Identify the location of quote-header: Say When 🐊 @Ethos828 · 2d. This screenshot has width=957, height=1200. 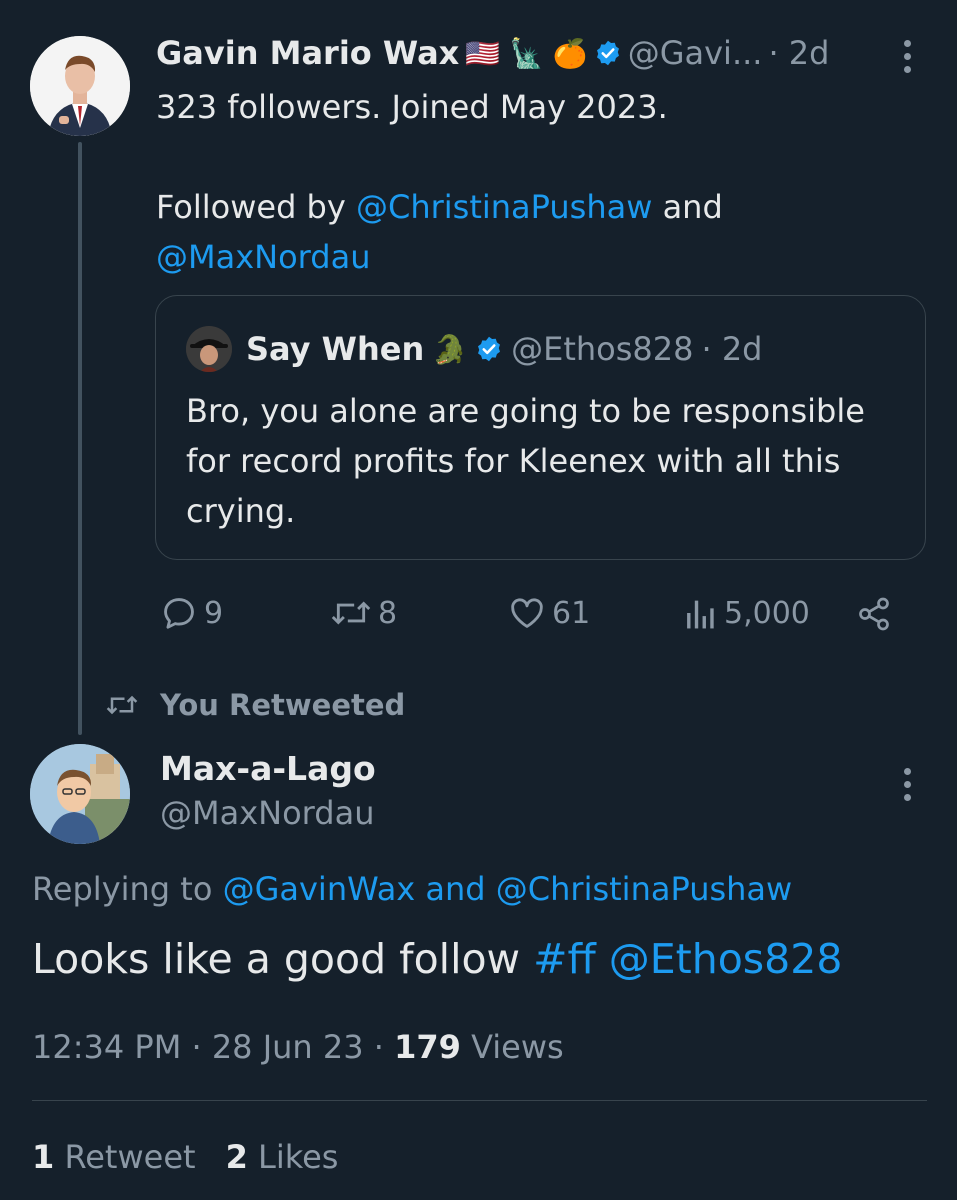
(504, 349).